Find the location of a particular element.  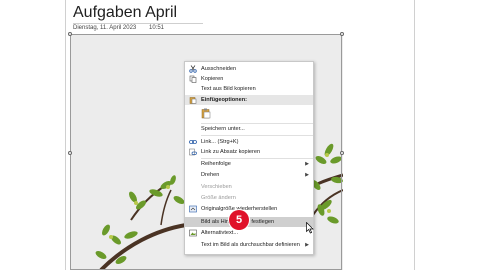

menu-item-link: Link... (Strg+K) is located at coordinates (249, 142).